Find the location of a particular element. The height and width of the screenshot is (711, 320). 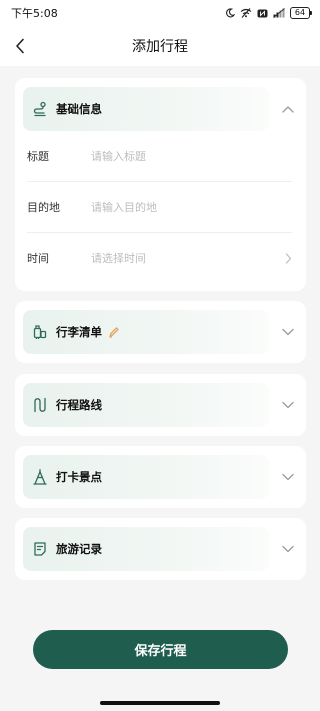

expand-luggage-button is located at coordinates (288, 332).